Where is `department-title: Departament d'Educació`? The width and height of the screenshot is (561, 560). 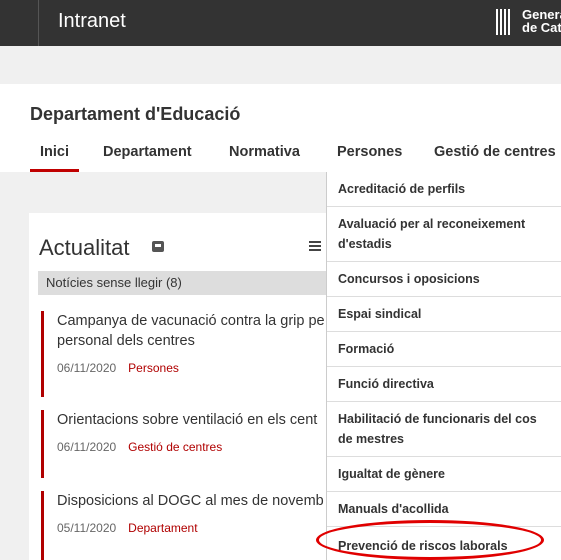
department-title: Departament d'Educació is located at coordinates (135, 114).